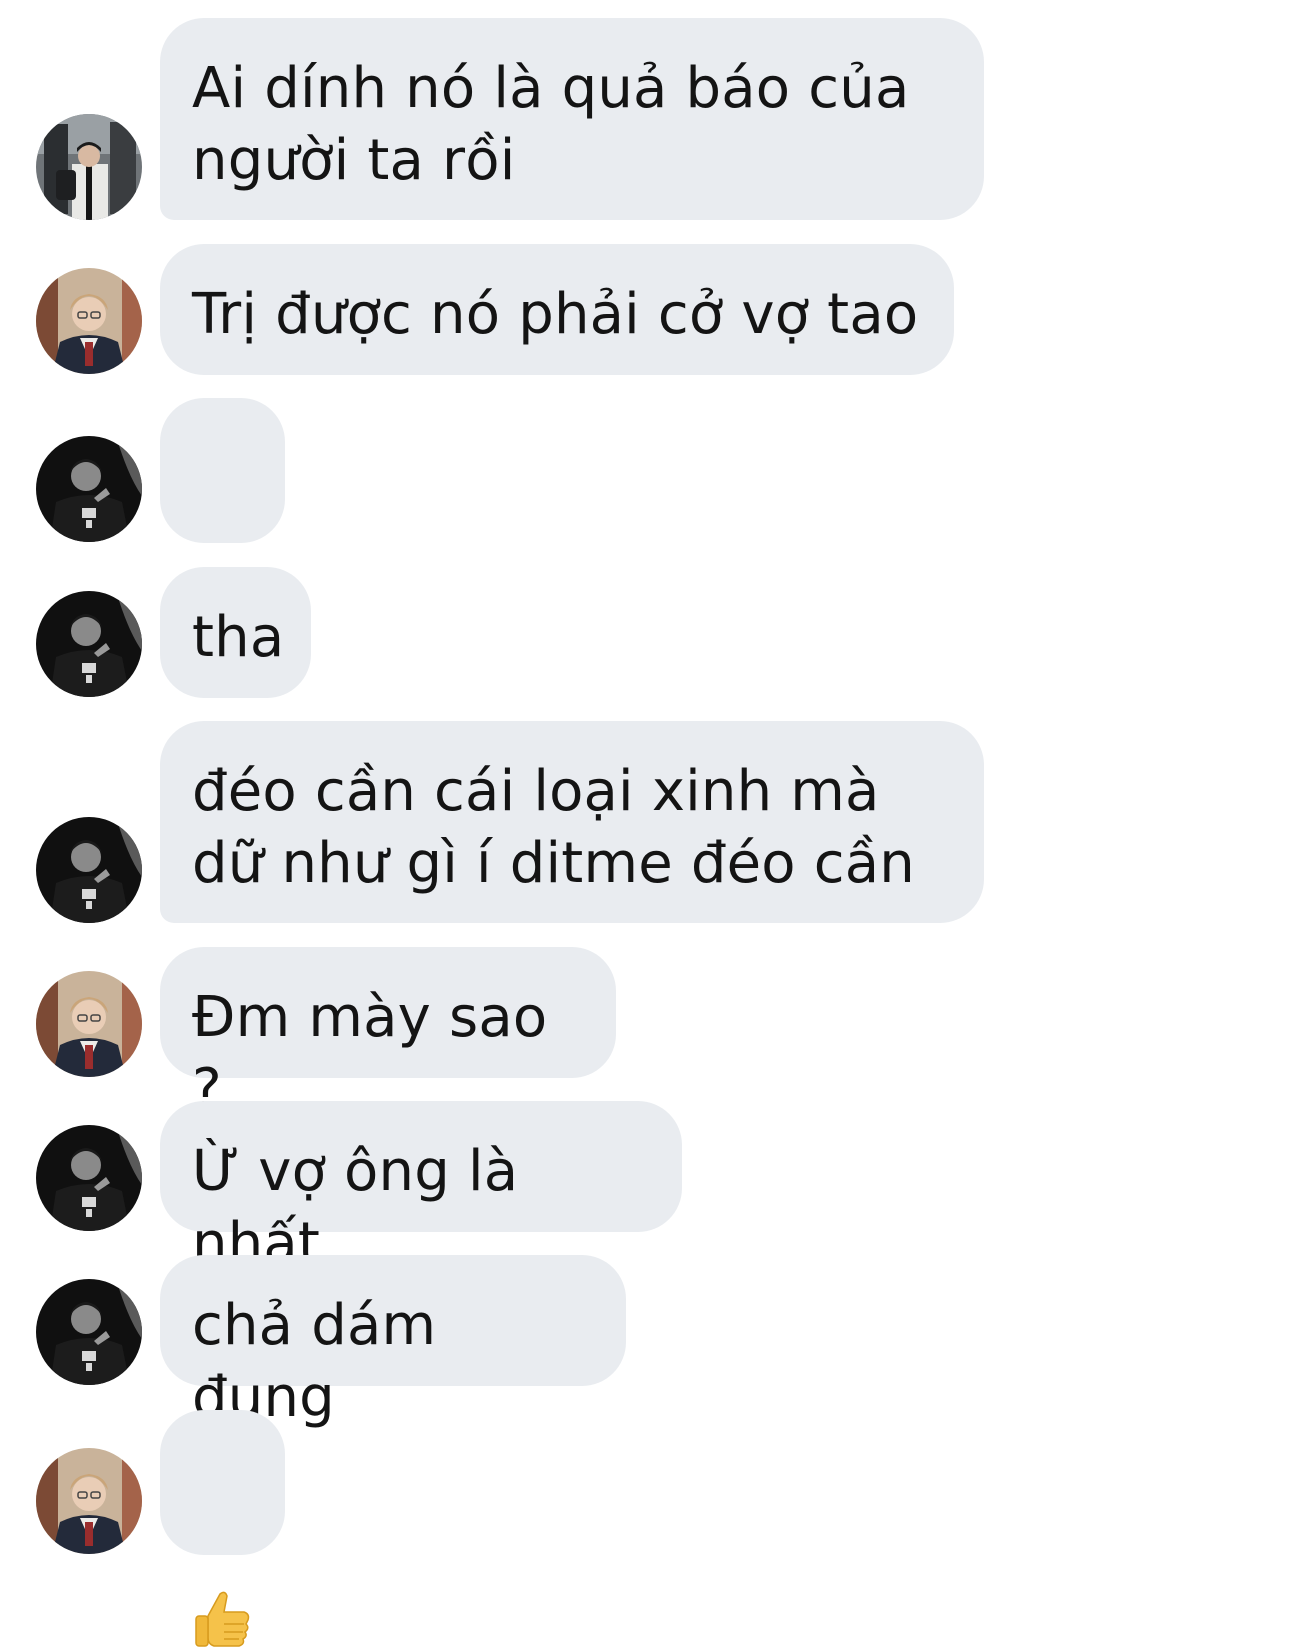 The width and height of the screenshot is (1290, 1650). What do you see at coordinates (388, 1034) in the screenshot?
I see `message-bubble: Đm mày sao ?` at bounding box center [388, 1034].